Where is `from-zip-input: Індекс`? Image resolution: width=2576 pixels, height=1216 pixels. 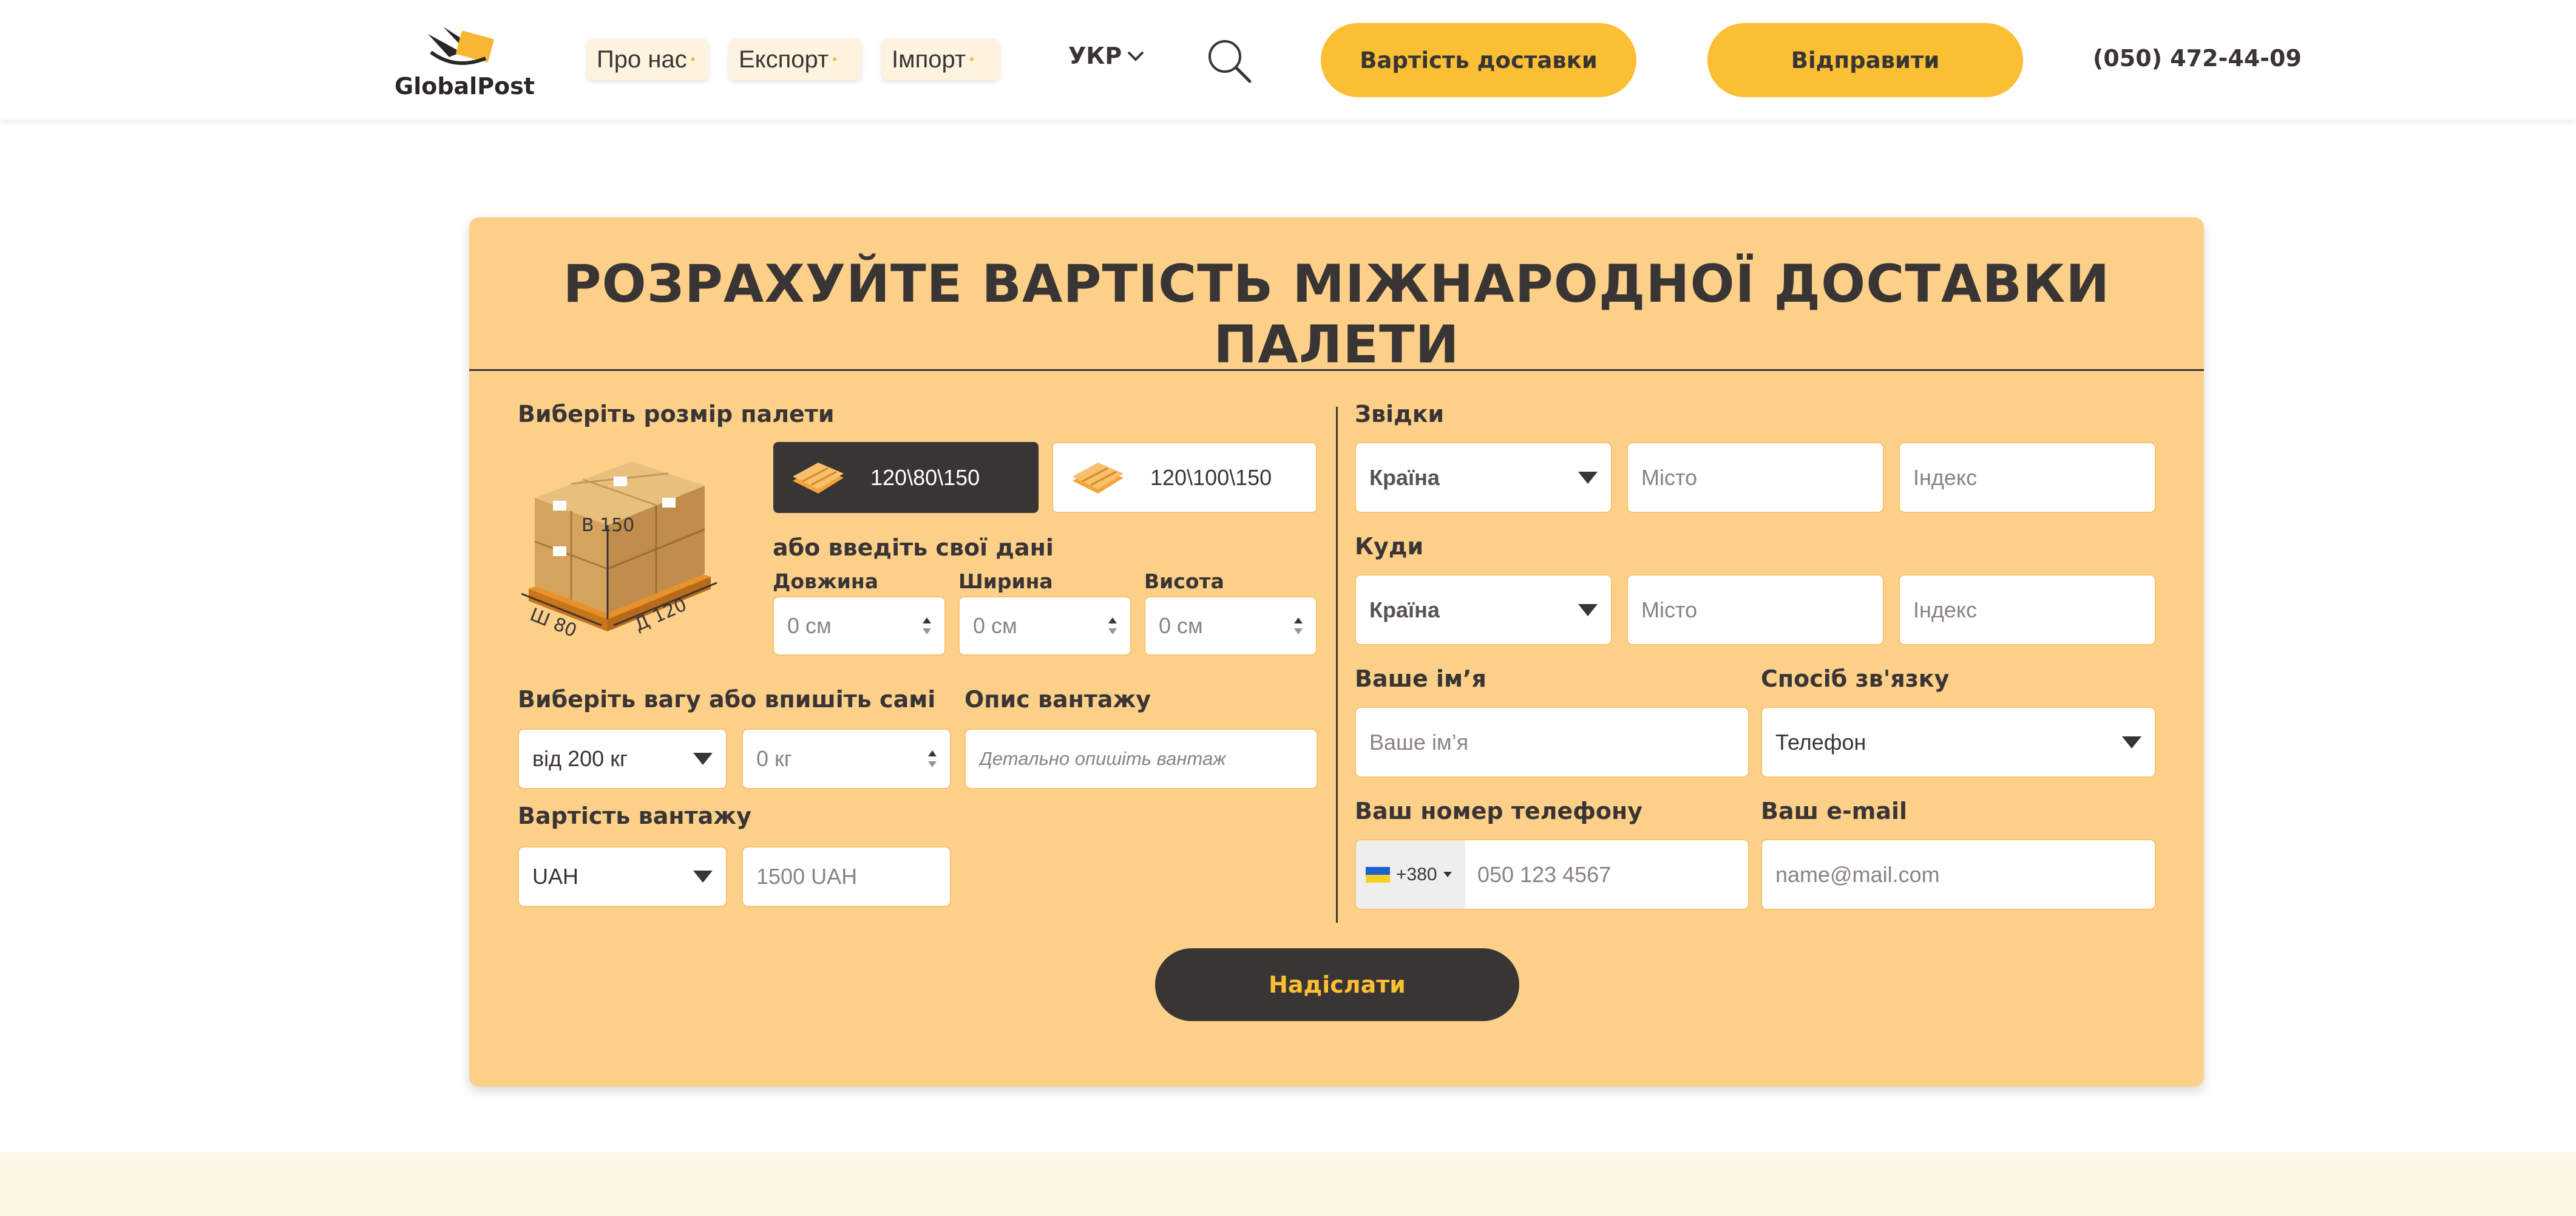
from-zip-input: Індекс is located at coordinates (2028, 477).